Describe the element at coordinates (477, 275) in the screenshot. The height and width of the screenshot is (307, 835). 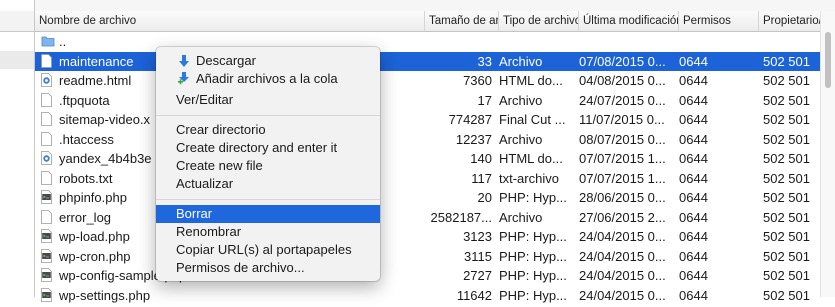
I see `file-size: 2727` at that location.